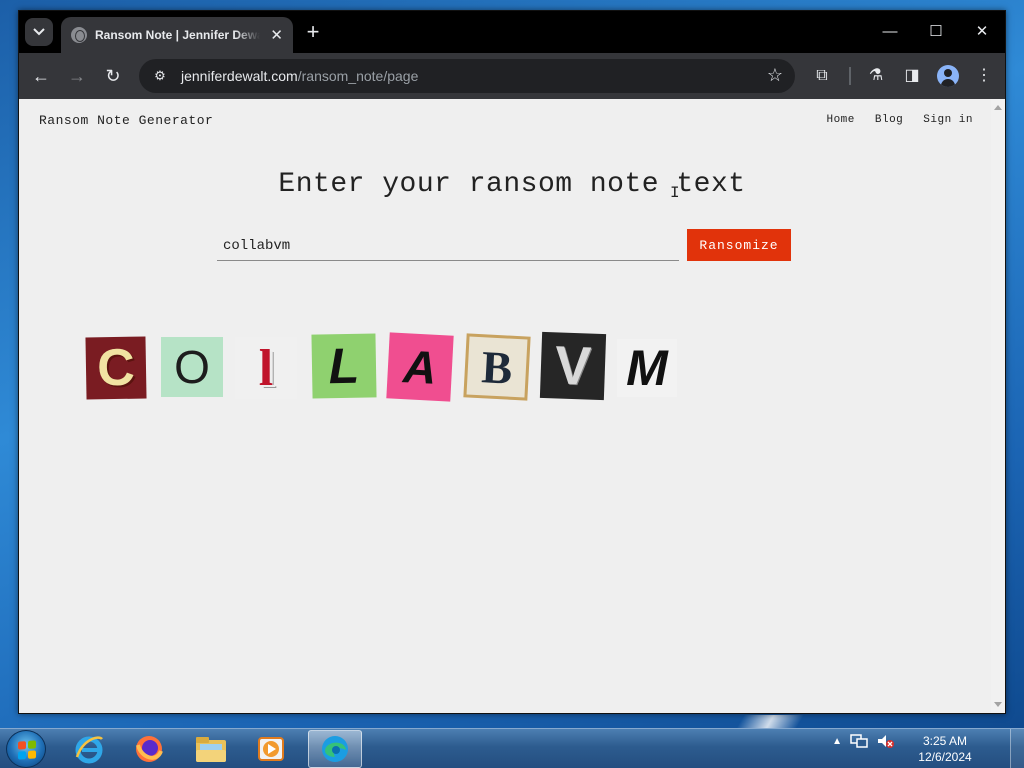 Image resolution: width=1024 pixels, height=768 pixels. I want to click on tab-title: Ransom Note | Jennifer Dewalt, so click(178, 35).